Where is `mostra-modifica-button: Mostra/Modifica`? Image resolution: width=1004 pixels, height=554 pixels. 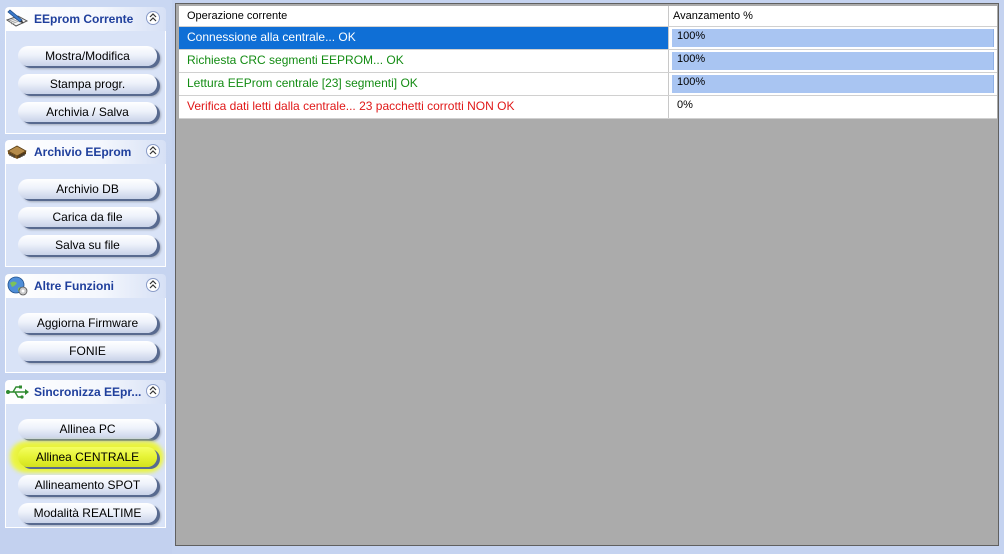 mostra-modifica-button: Mostra/Modifica is located at coordinates (87, 56).